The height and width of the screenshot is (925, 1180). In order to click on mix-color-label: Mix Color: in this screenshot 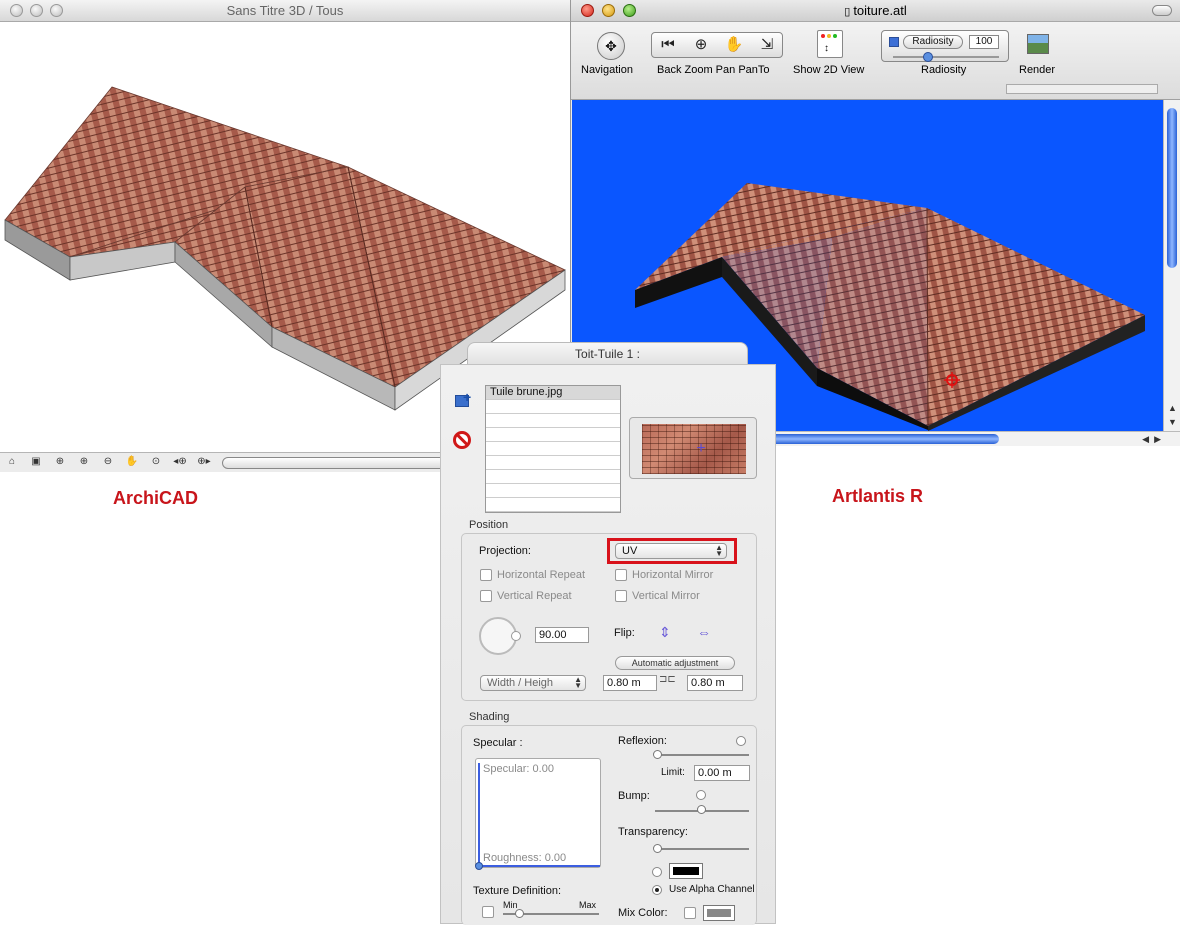, I will do `click(643, 913)`.